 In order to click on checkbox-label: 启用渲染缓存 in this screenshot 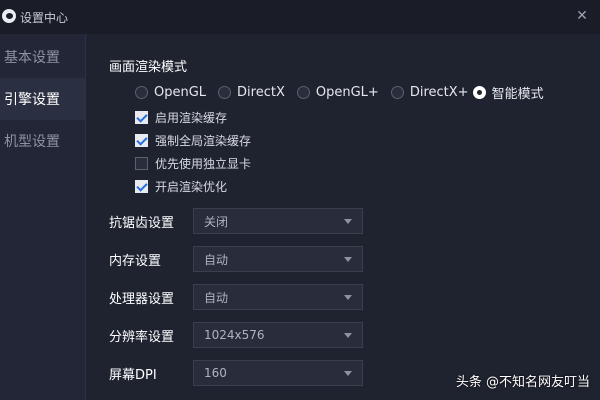, I will do `click(191, 117)`.